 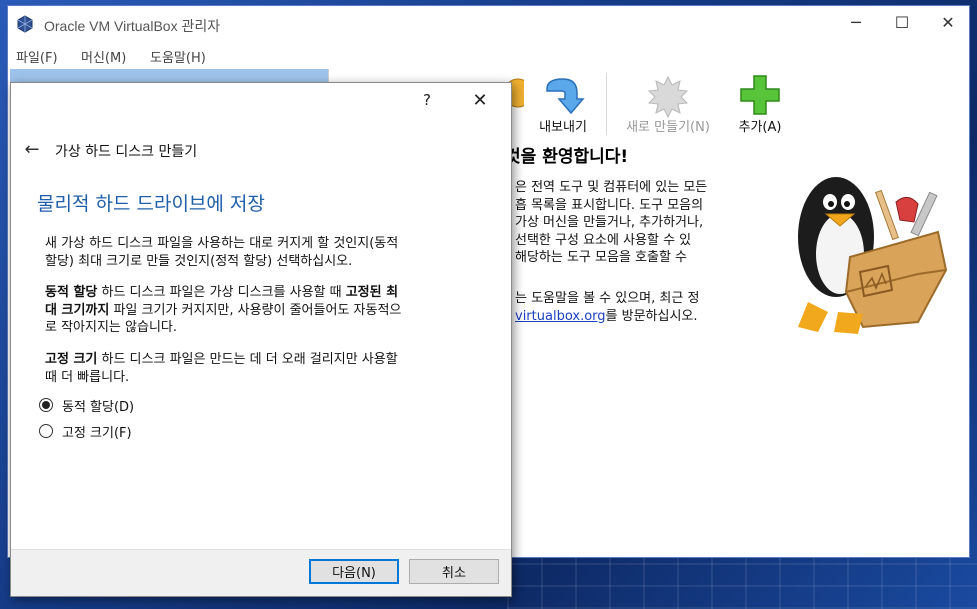 What do you see at coordinates (873, 255) in the screenshot?
I see `tux-toolbox-illustration` at bounding box center [873, 255].